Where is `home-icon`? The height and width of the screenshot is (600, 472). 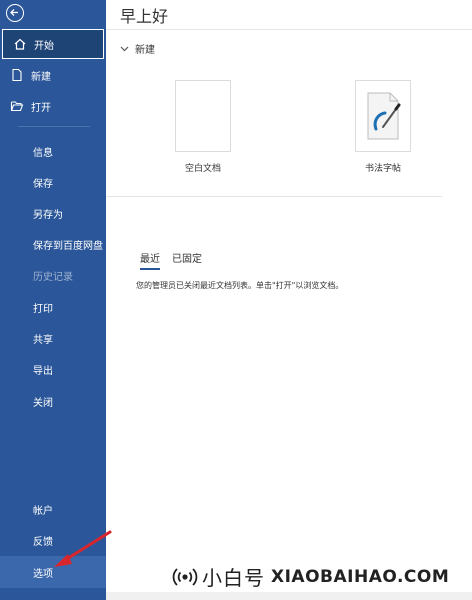
home-icon is located at coordinates (20, 44).